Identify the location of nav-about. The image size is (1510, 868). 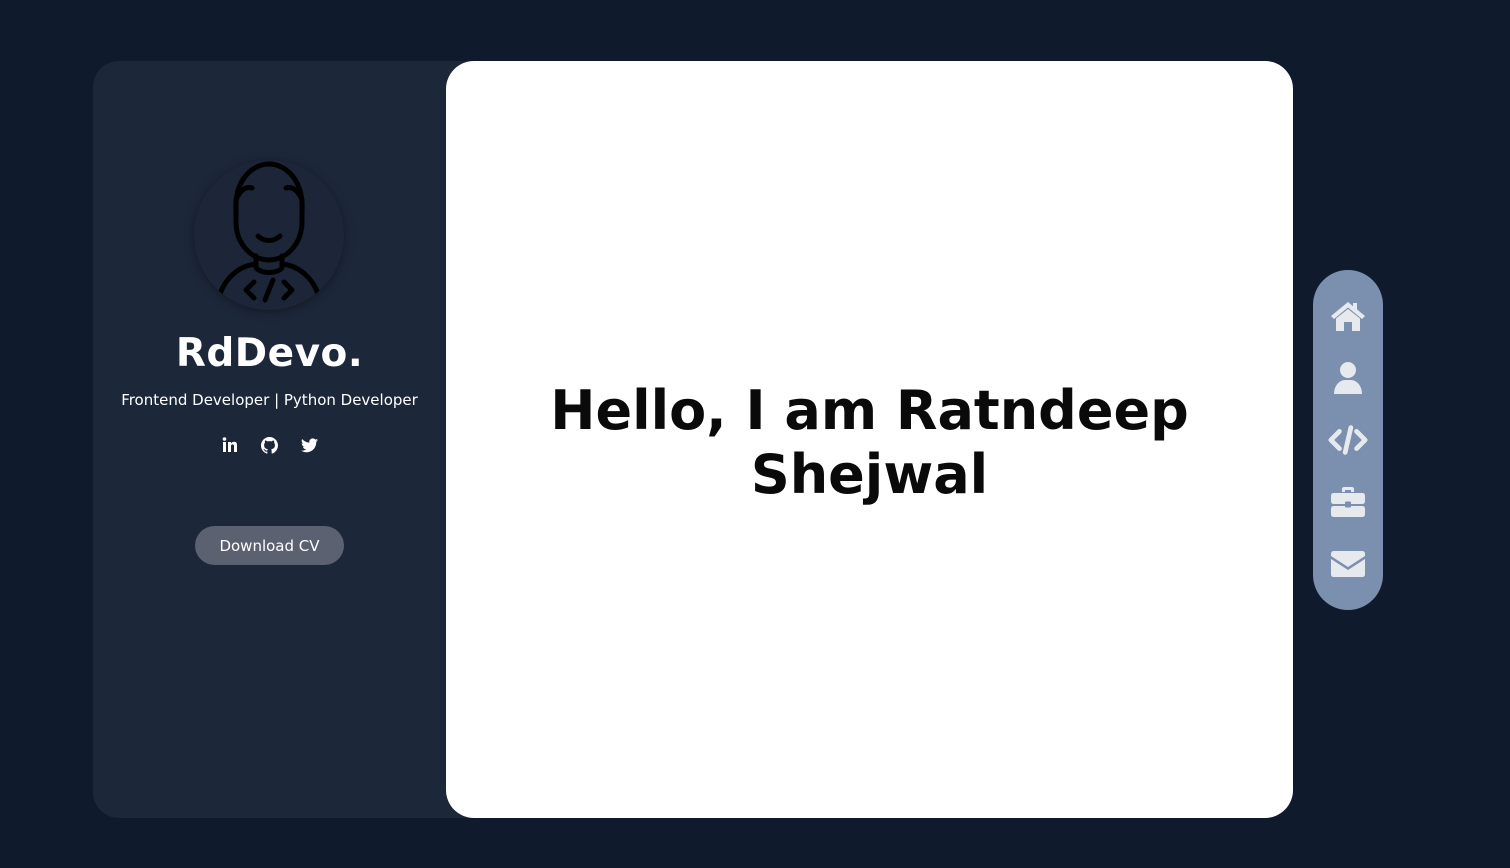
(1348, 378).